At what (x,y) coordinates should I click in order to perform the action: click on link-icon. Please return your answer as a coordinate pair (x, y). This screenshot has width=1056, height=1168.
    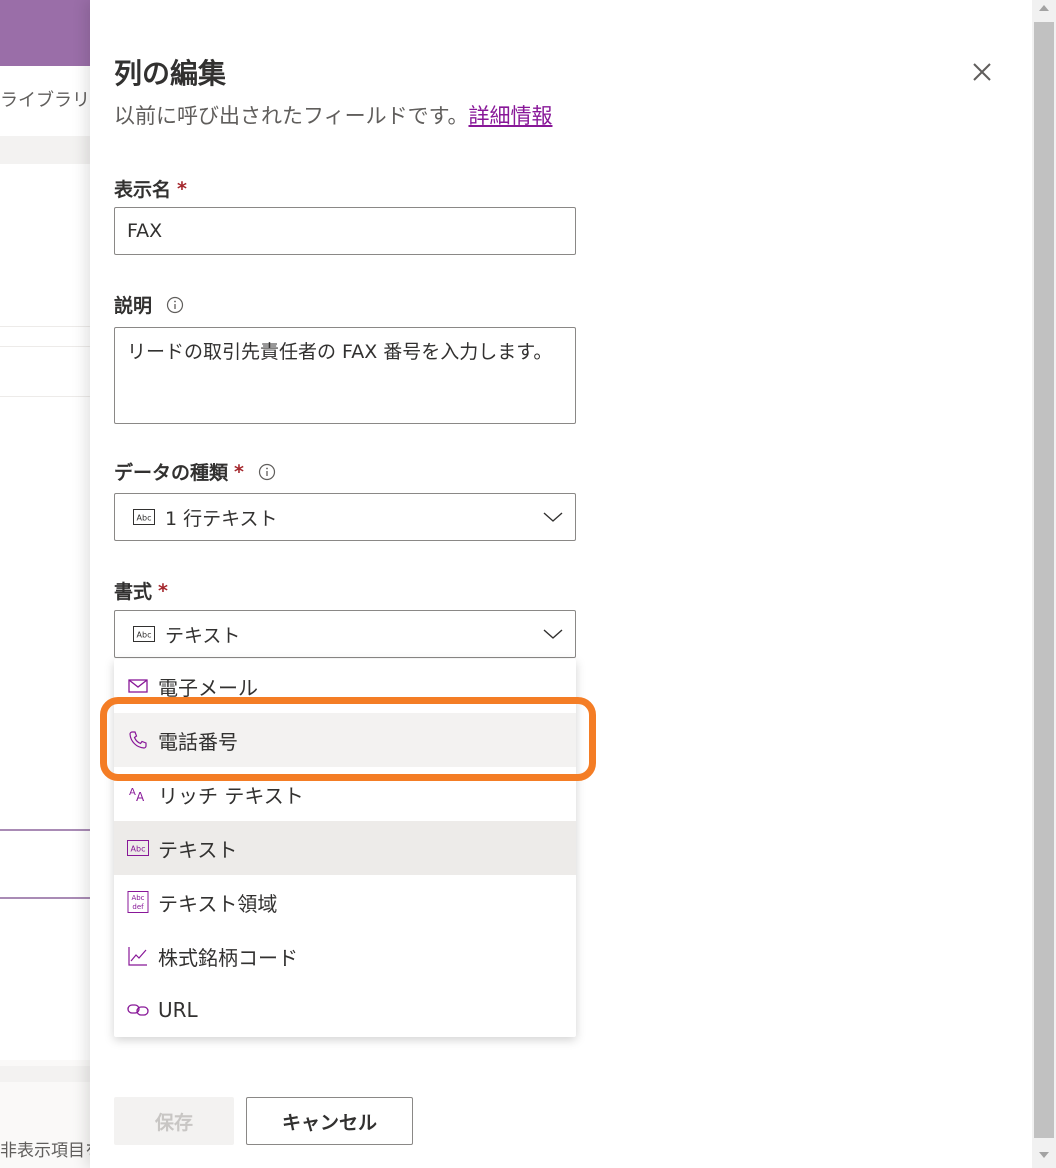
    Looking at the image, I should click on (138, 1010).